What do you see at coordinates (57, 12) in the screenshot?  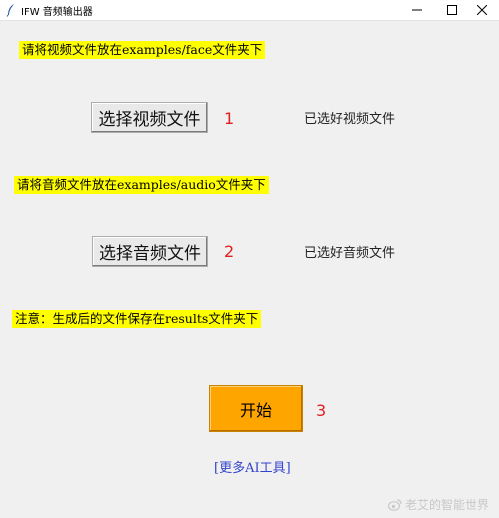 I see `window-title: IFW 音频输出器` at bounding box center [57, 12].